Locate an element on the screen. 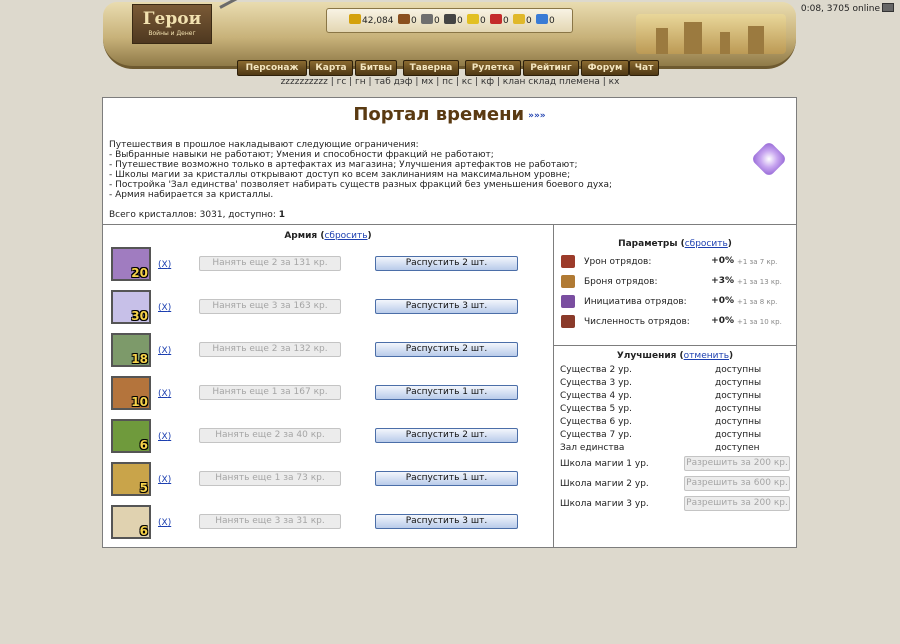 This screenshot has height=644, width=900. quick-link: кс is located at coordinates (467, 82).